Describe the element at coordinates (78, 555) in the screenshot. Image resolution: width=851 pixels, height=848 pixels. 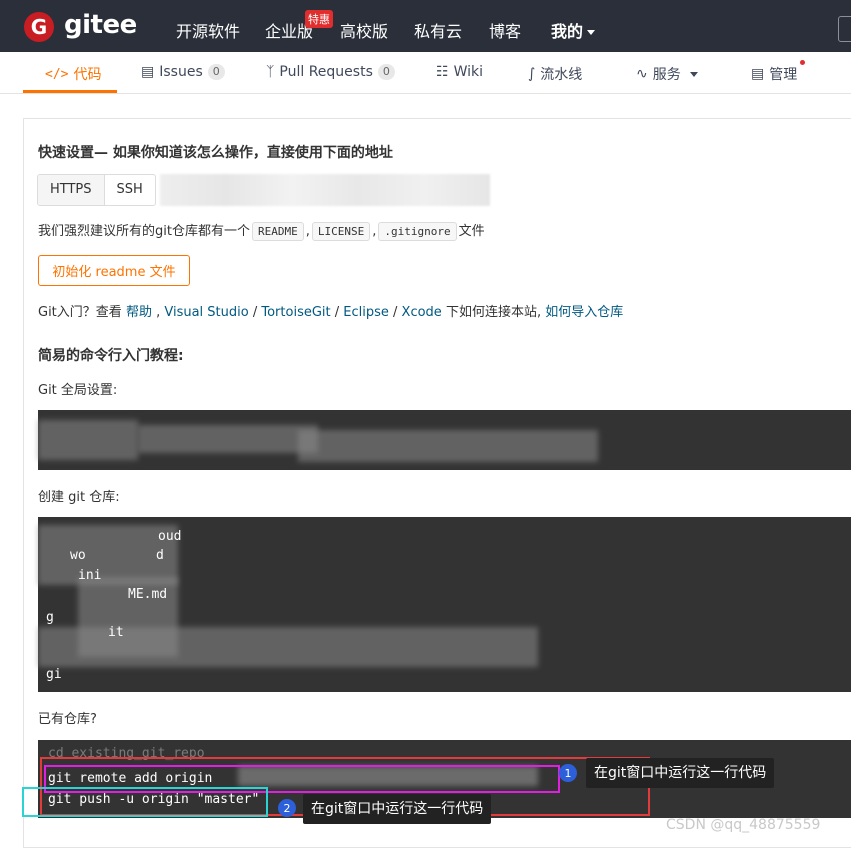
I see `code-fragment: wo` at that location.